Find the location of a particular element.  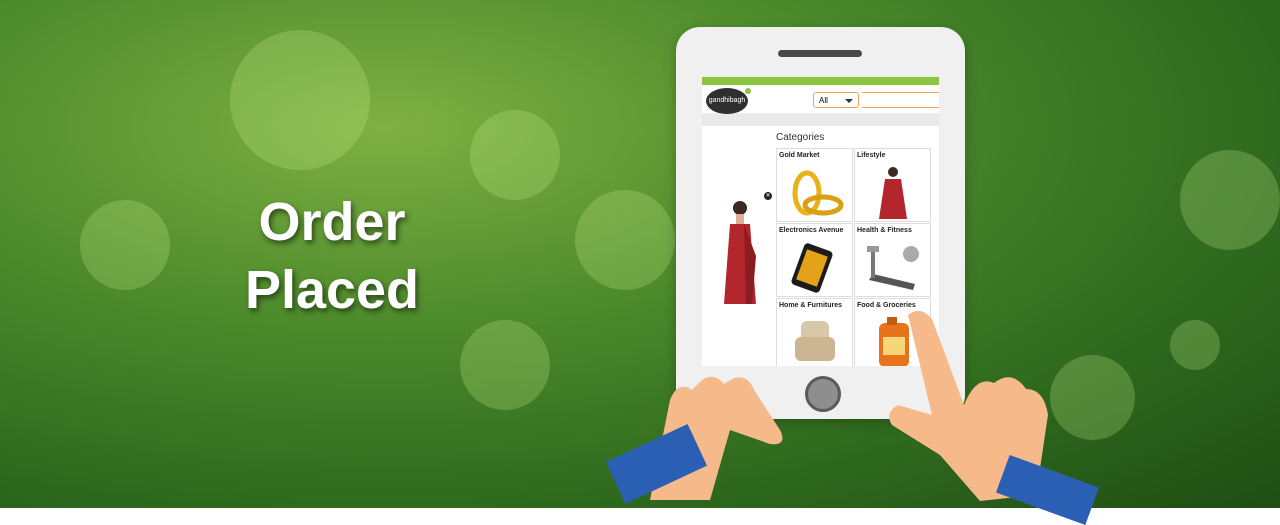

logo-accent-icon is located at coordinates (748, 91).